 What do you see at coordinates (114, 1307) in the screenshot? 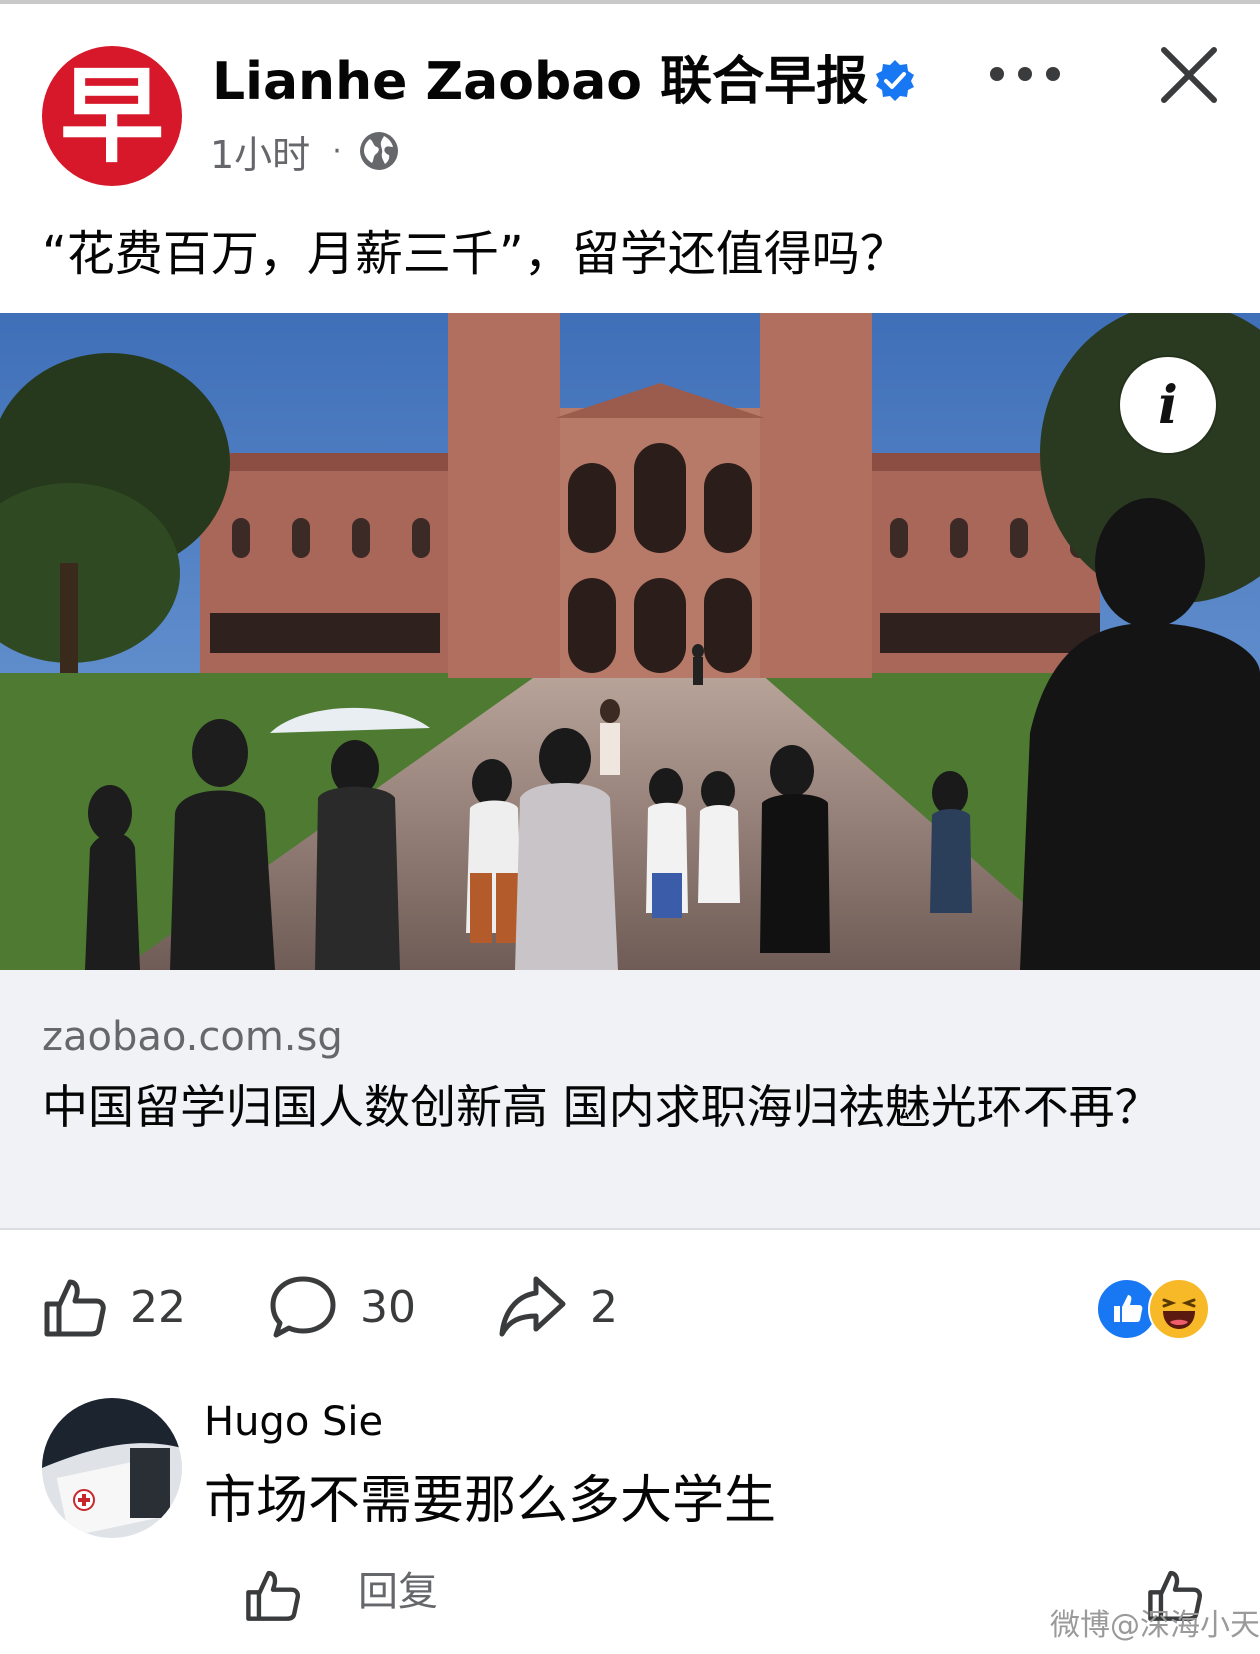
I see `like-button: 22` at bounding box center [114, 1307].